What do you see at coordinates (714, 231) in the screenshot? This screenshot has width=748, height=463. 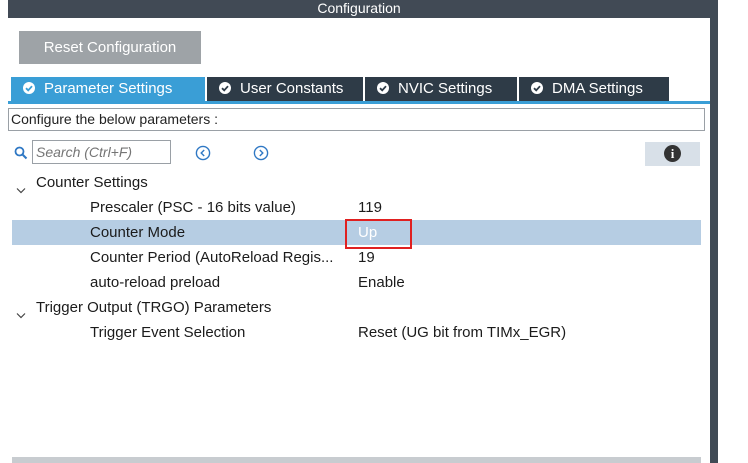 I see `window-edge` at bounding box center [714, 231].